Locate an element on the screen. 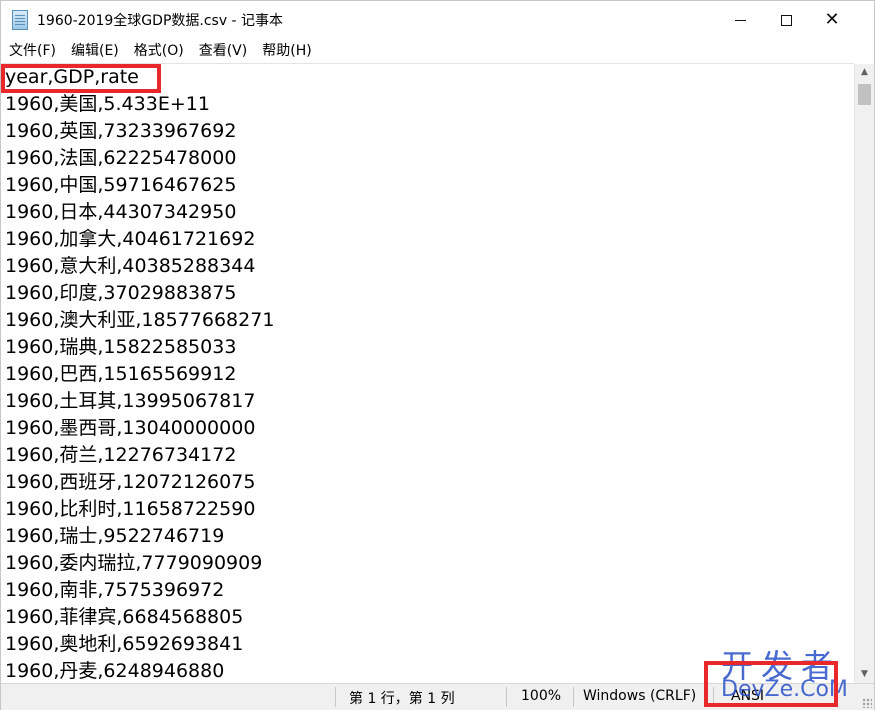  menu-edit: 编辑(E) is located at coordinates (94, 51).